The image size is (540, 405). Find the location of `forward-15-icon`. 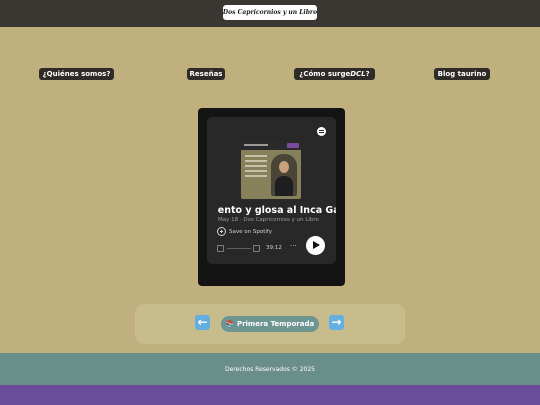

forward-15-icon is located at coordinates (256, 248).